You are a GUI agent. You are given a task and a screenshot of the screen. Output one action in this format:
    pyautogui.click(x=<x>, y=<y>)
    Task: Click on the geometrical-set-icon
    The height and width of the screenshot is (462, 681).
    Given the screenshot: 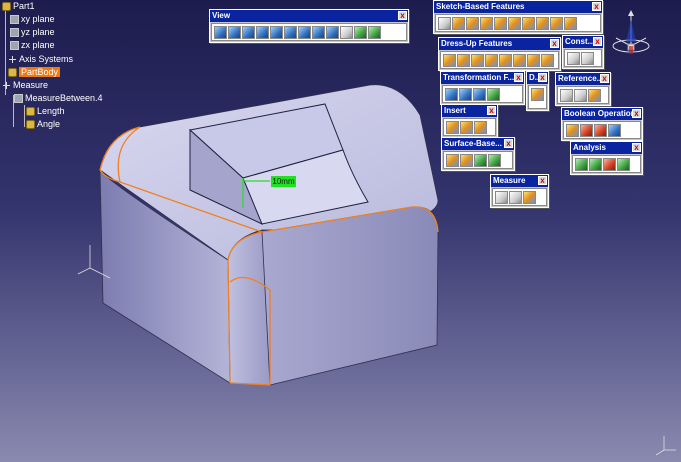 What is the action you would take?
    pyautogui.click(x=466, y=127)
    